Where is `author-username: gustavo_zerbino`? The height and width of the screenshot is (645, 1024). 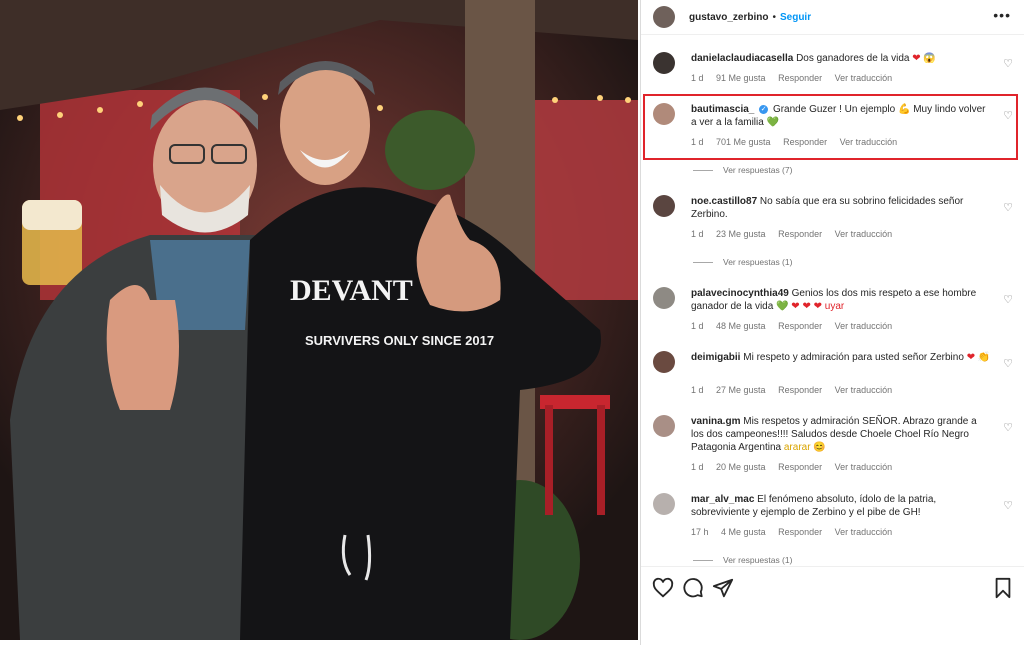 author-username: gustavo_zerbino is located at coordinates (728, 17).